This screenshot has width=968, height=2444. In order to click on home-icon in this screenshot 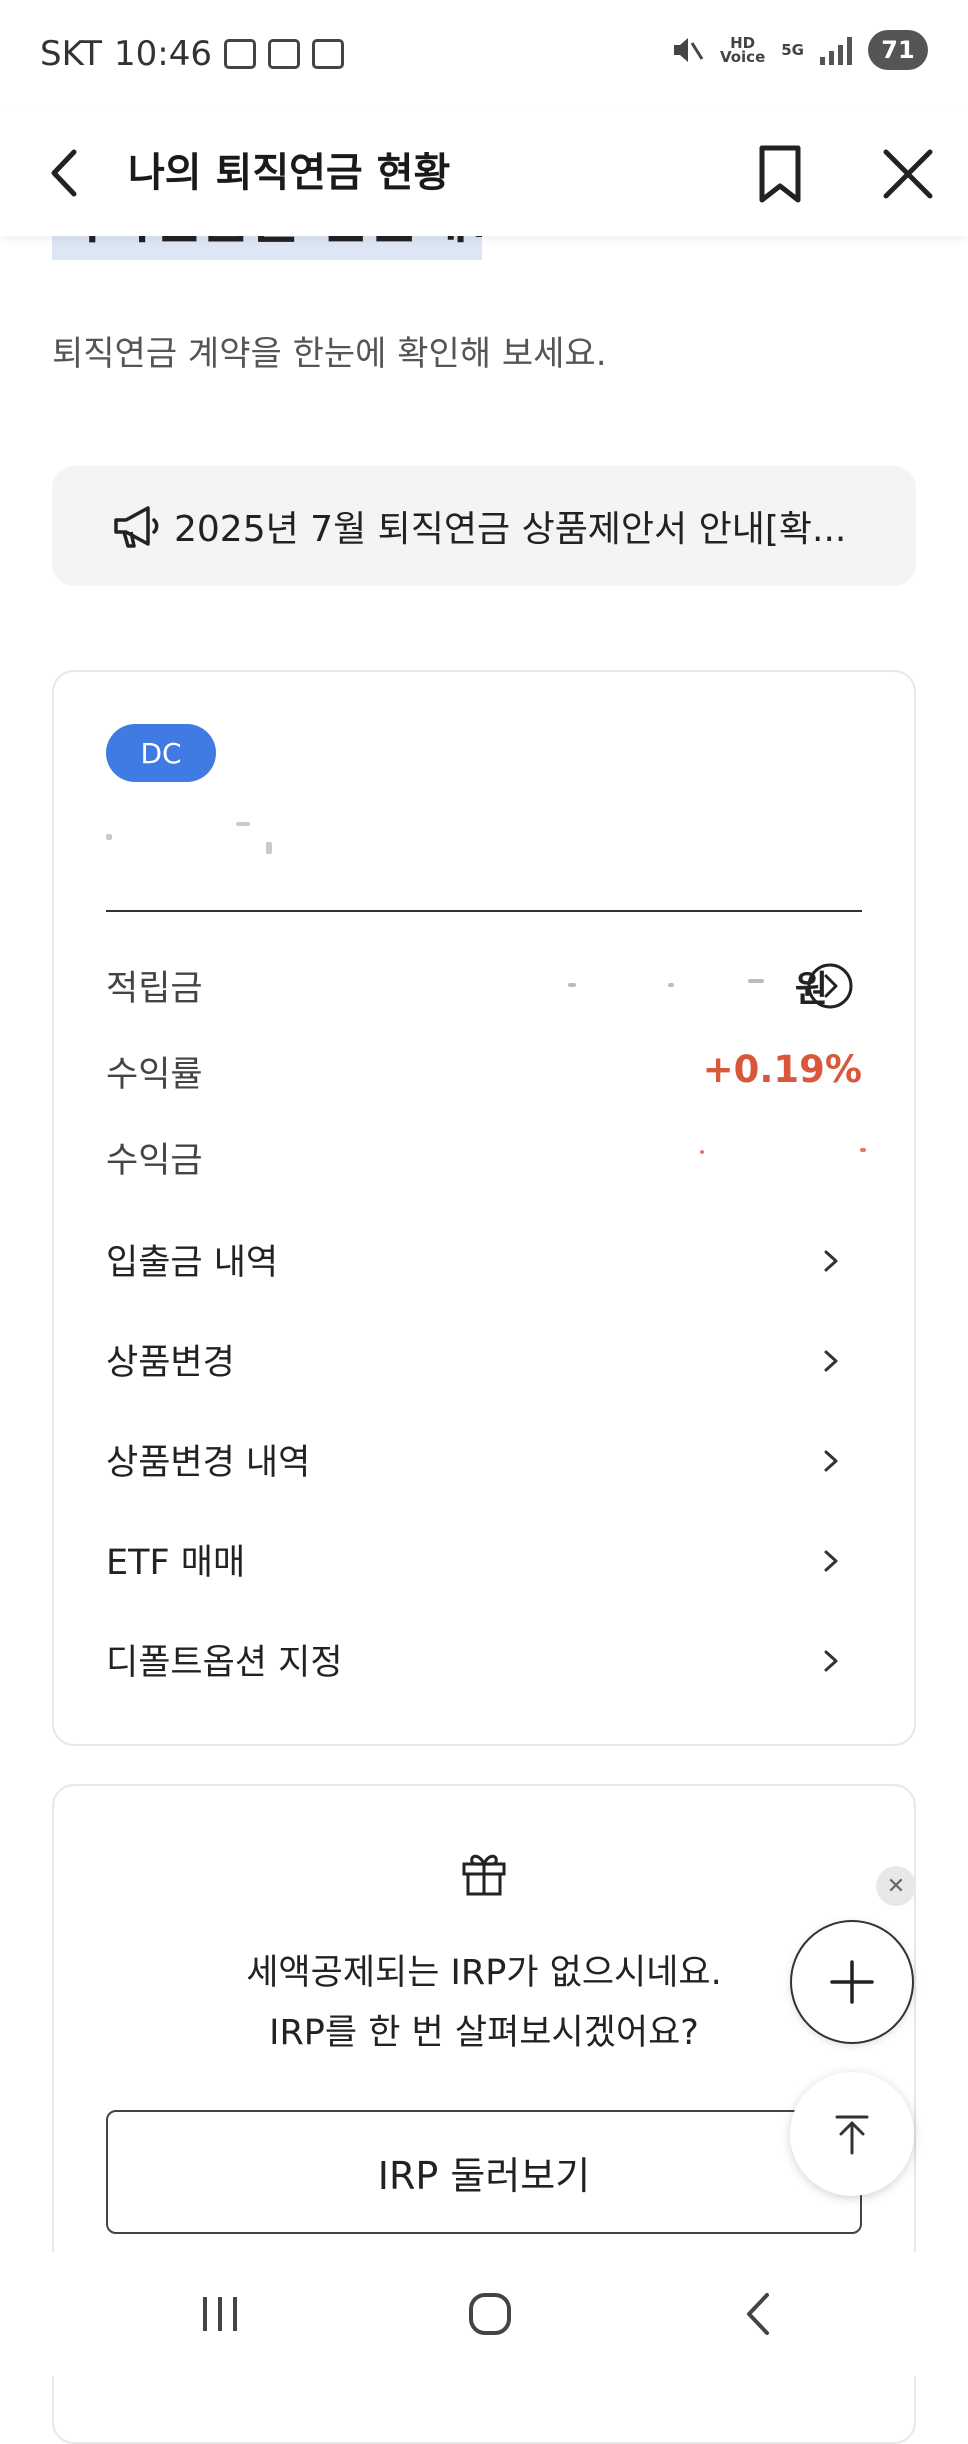, I will do `click(490, 2314)`.